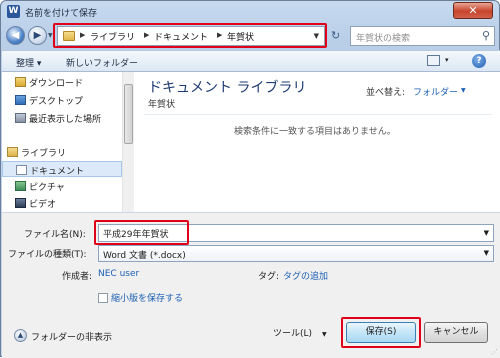 This screenshot has width=500, height=358. What do you see at coordinates (20, 118) in the screenshot?
I see `recent-places-icon` at bounding box center [20, 118].